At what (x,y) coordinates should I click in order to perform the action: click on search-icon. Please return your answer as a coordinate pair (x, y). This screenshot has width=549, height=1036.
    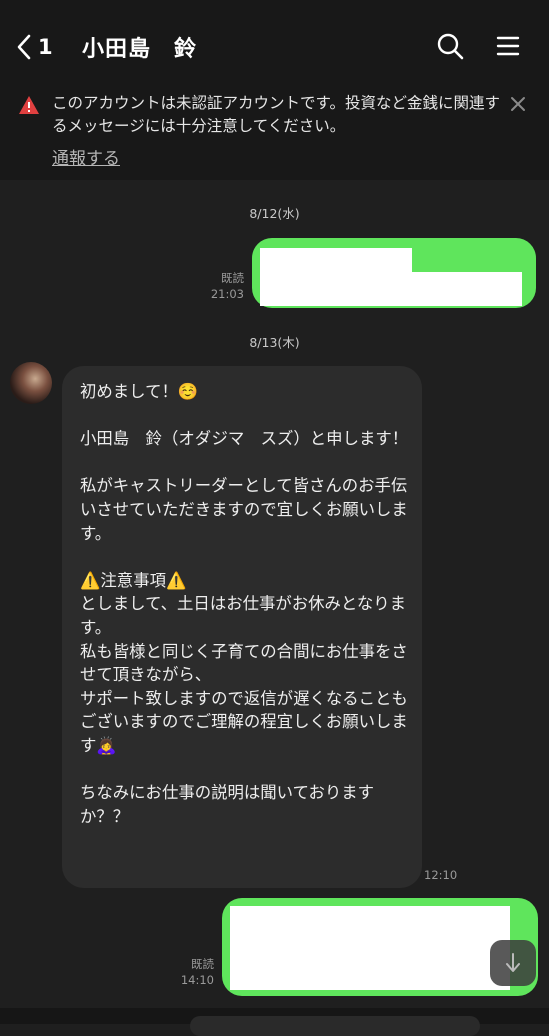
    Looking at the image, I should click on (450, 46).